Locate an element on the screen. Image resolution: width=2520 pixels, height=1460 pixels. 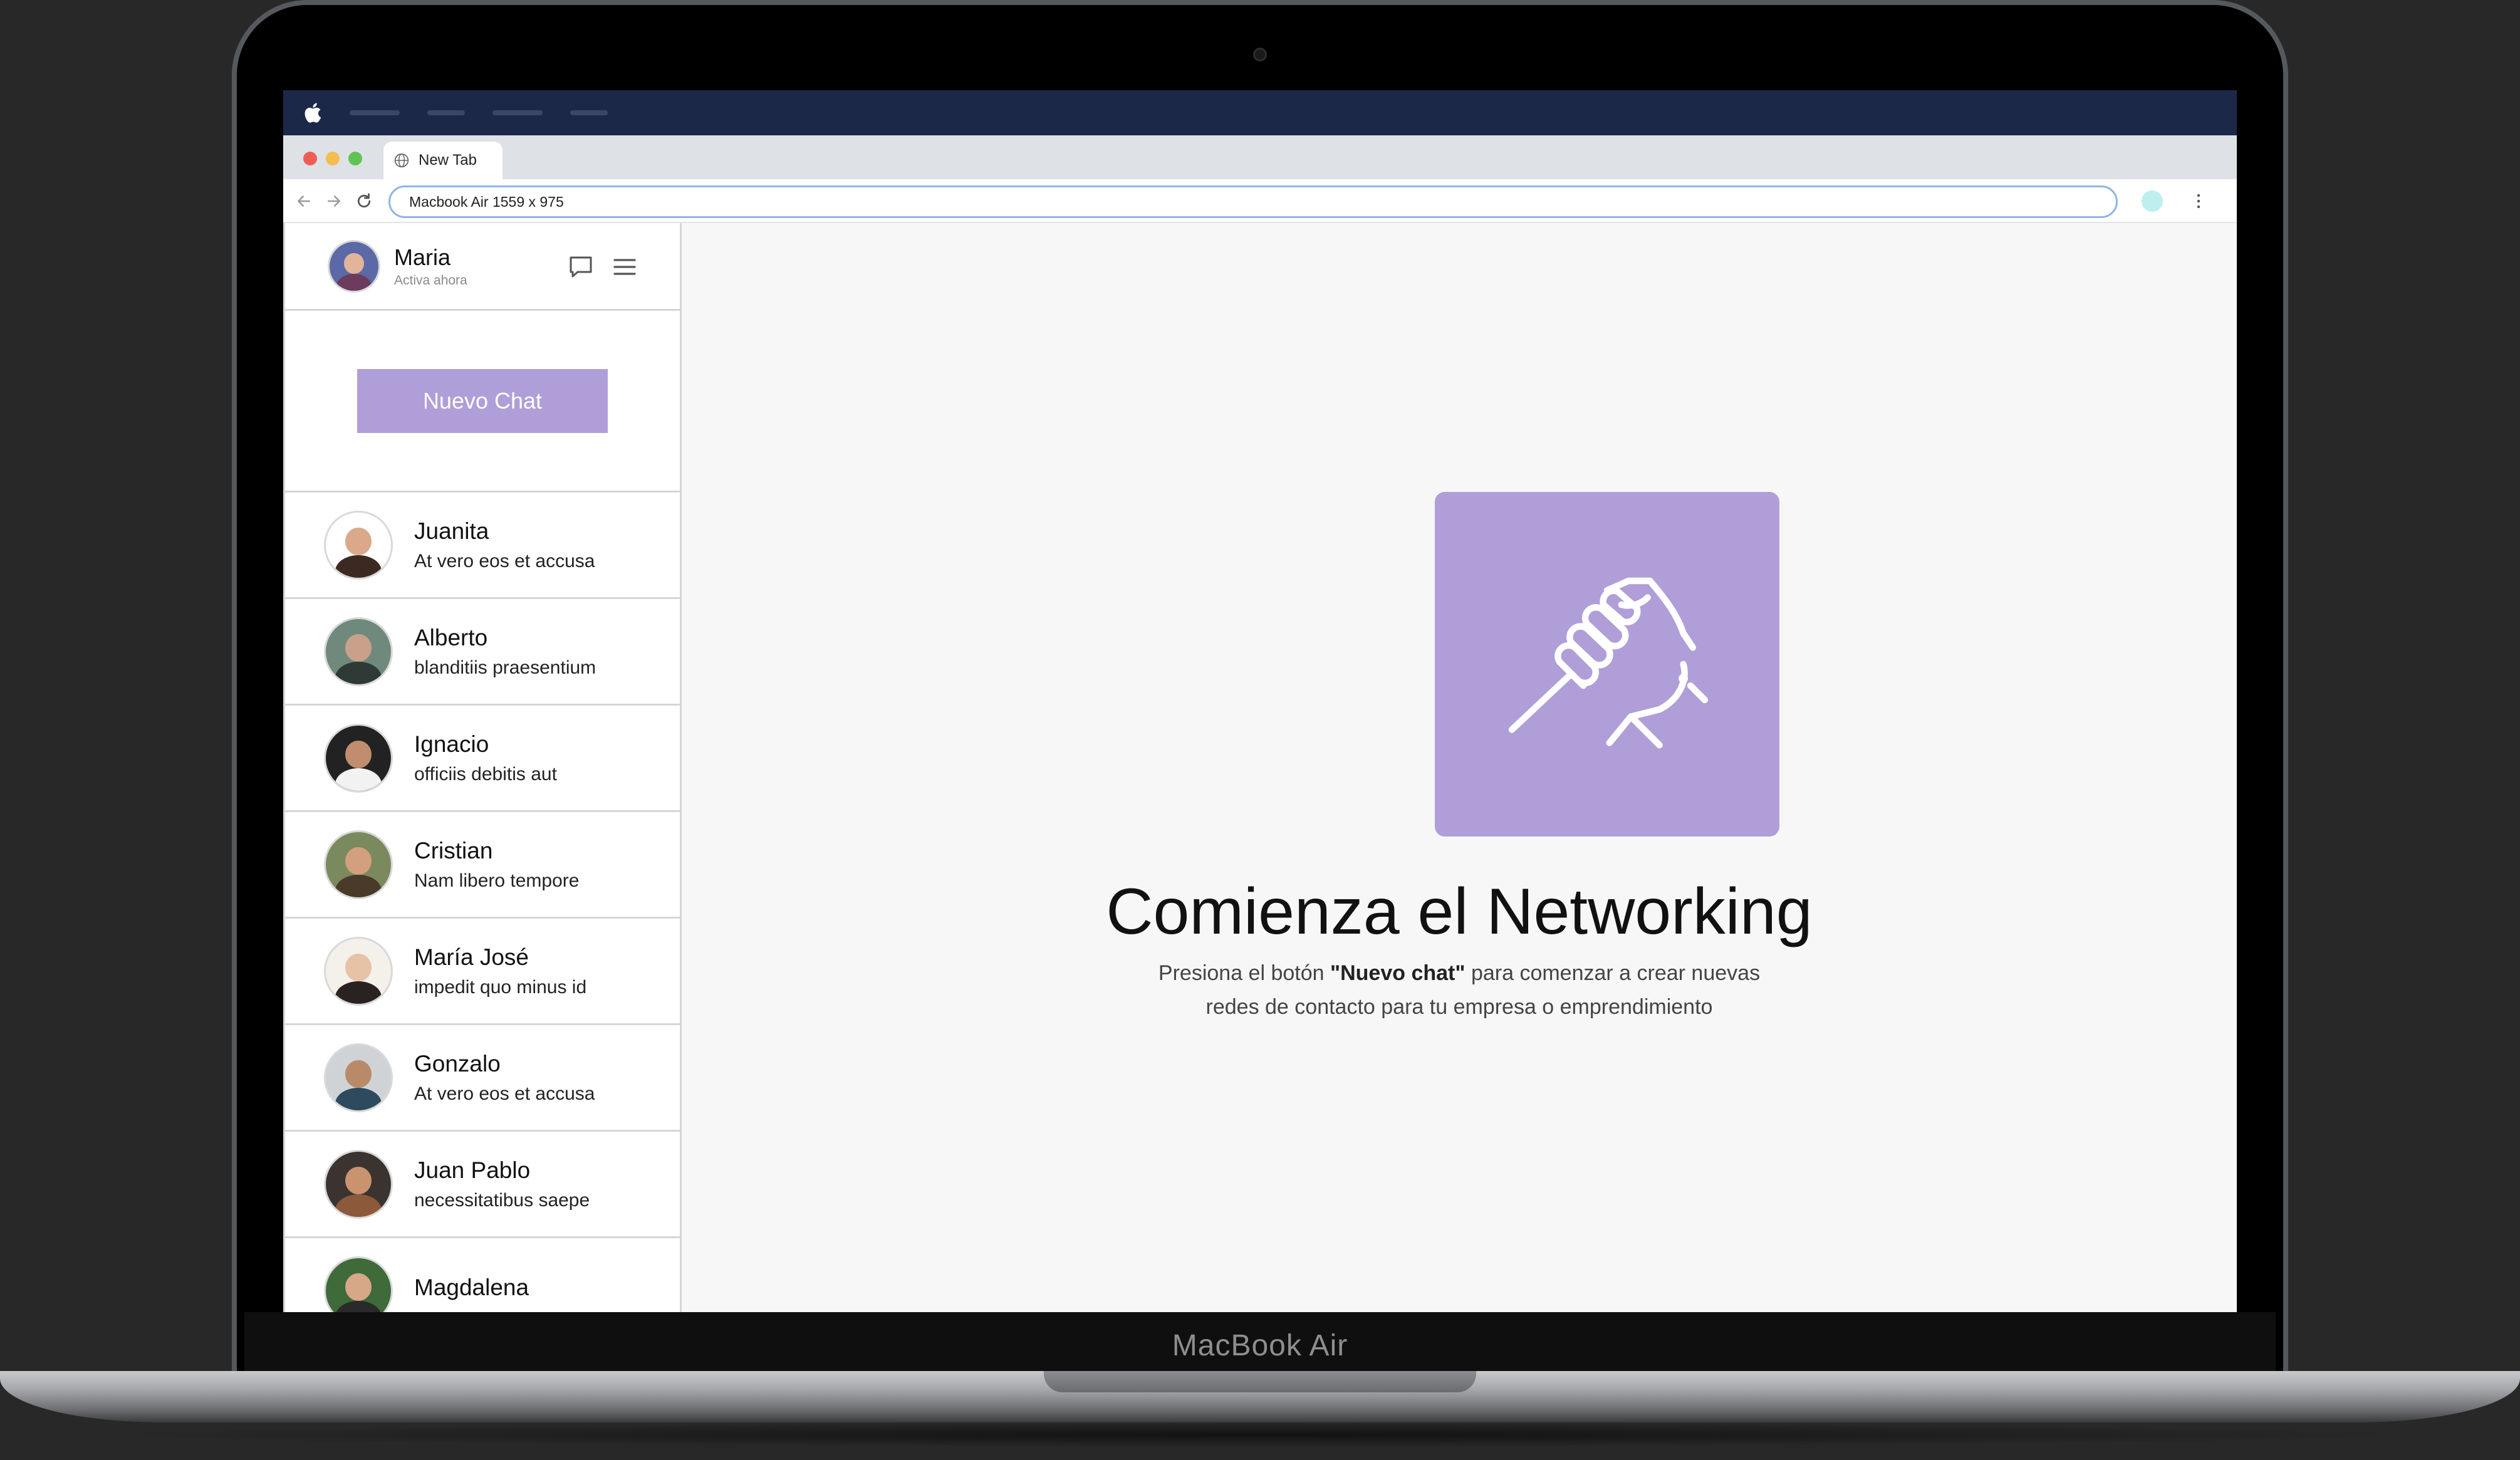
contact-last-message: necessitatibus saepe is located at coordinates (502, 1200).